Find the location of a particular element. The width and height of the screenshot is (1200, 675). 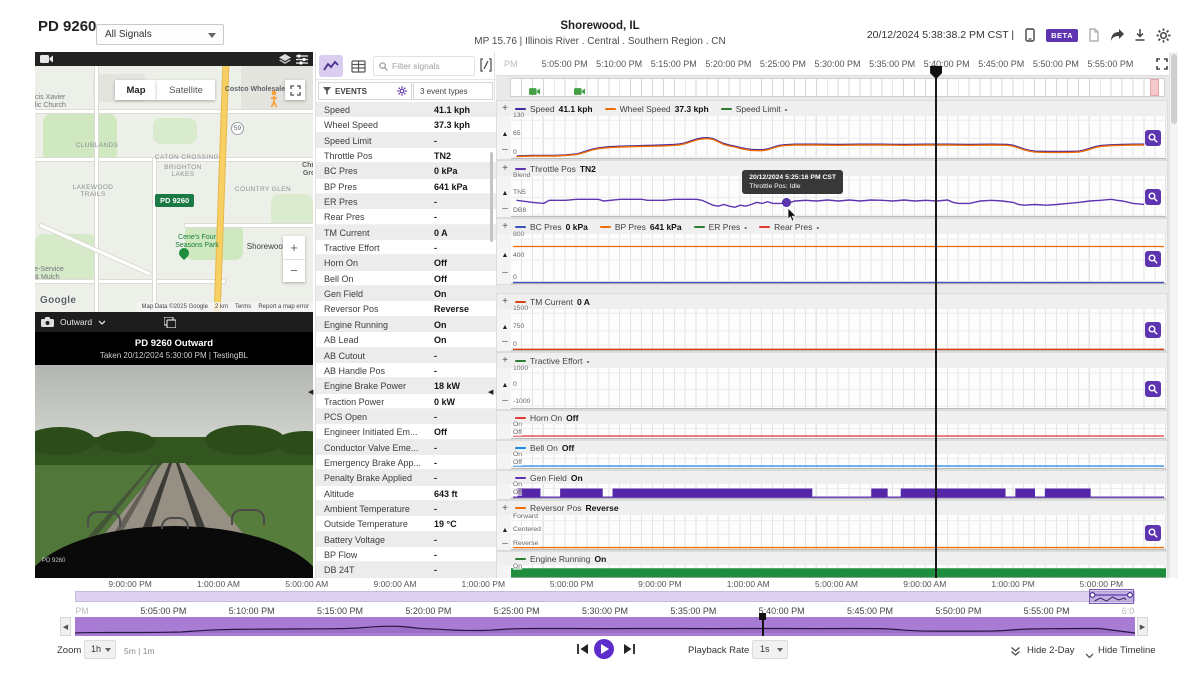

chart-plot-tm-current: 1500 750 0 is located at coordinates (838, 328).